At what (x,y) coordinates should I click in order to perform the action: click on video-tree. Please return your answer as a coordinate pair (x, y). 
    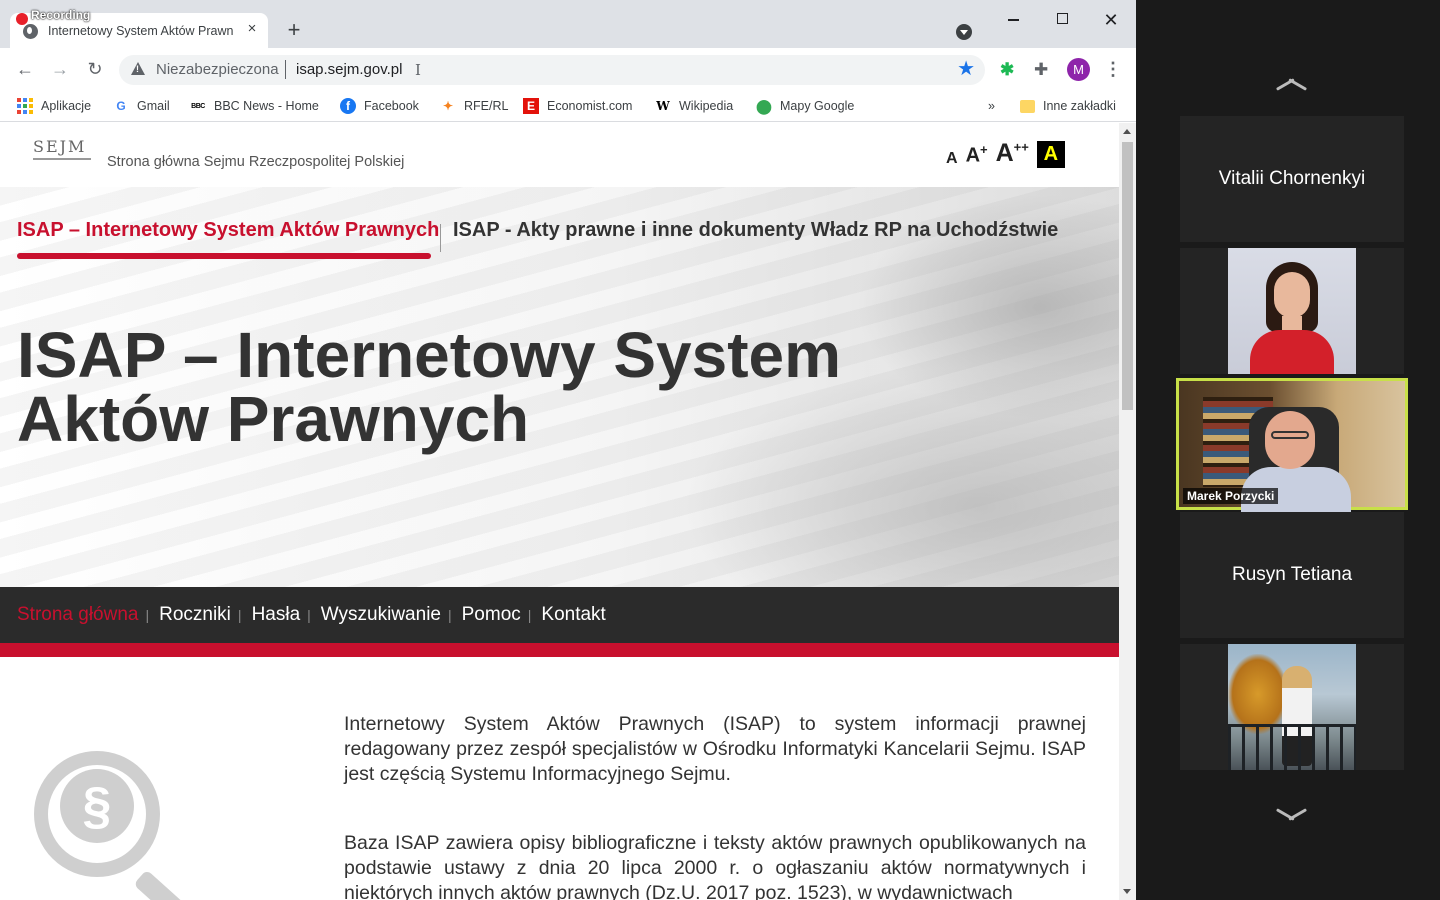
    Looking at the image, I should click on (1258, 694).